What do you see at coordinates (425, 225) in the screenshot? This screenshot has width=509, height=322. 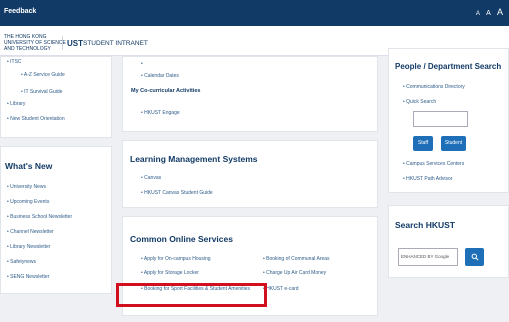 I see `search-hkust-title: Search HKUST` at bounding box center [425, 225].